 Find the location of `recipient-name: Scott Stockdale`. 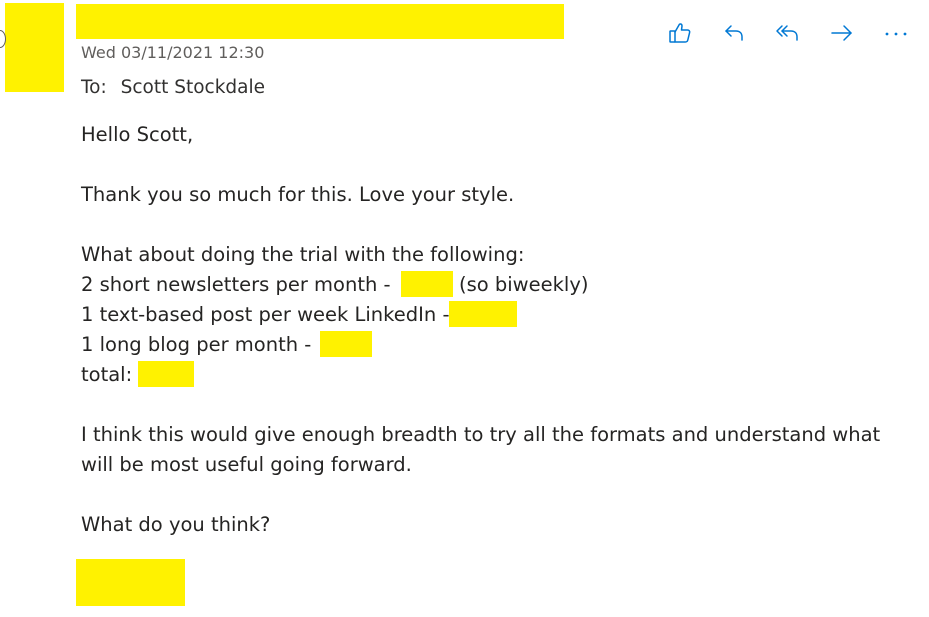

recipient-name: Scott Stockdale is located at coordinates (193, 87).